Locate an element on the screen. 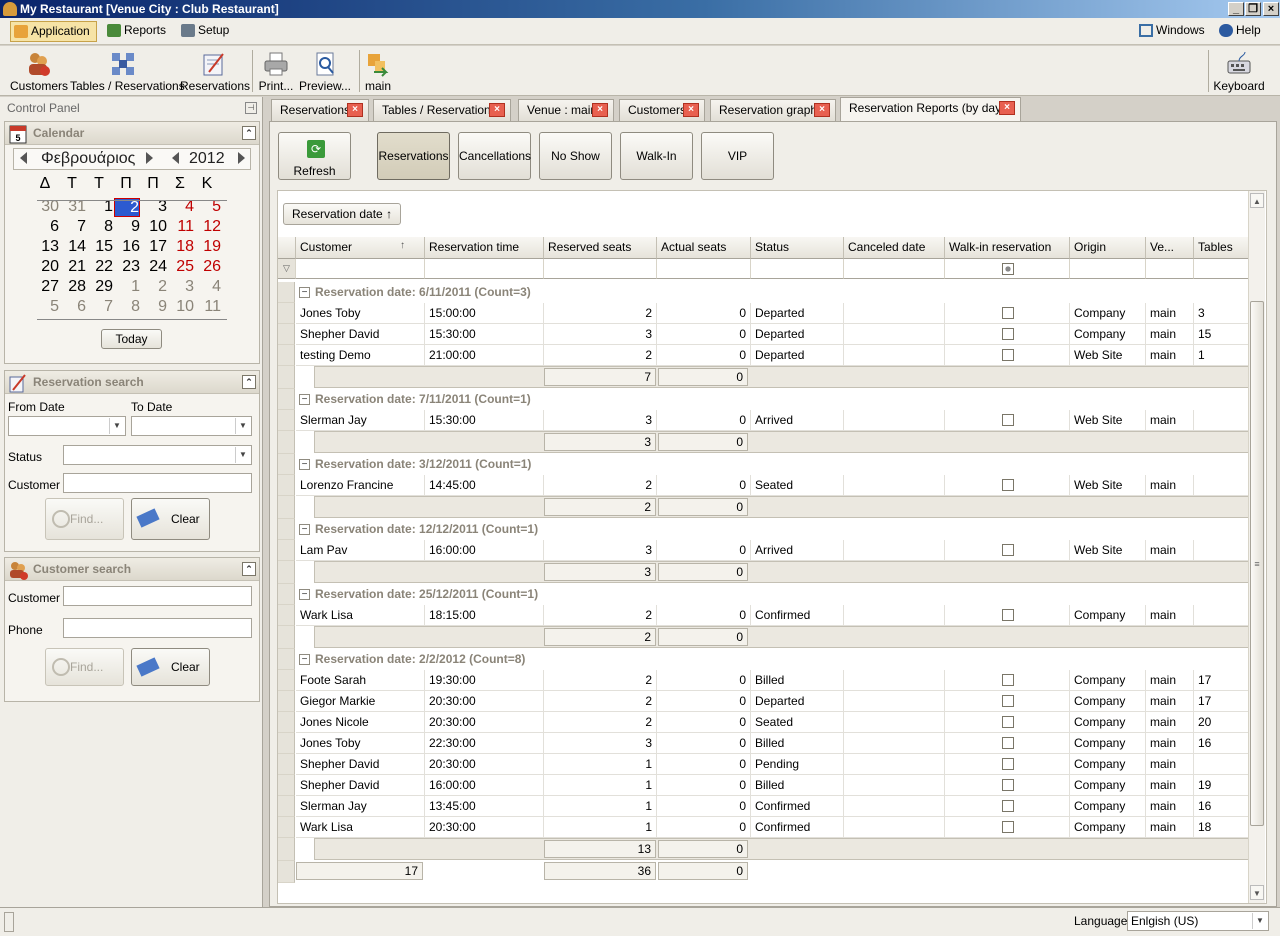 The height and width of the screenshot is (936, 1280). next-year-icon is located at coordinates (241, 158).